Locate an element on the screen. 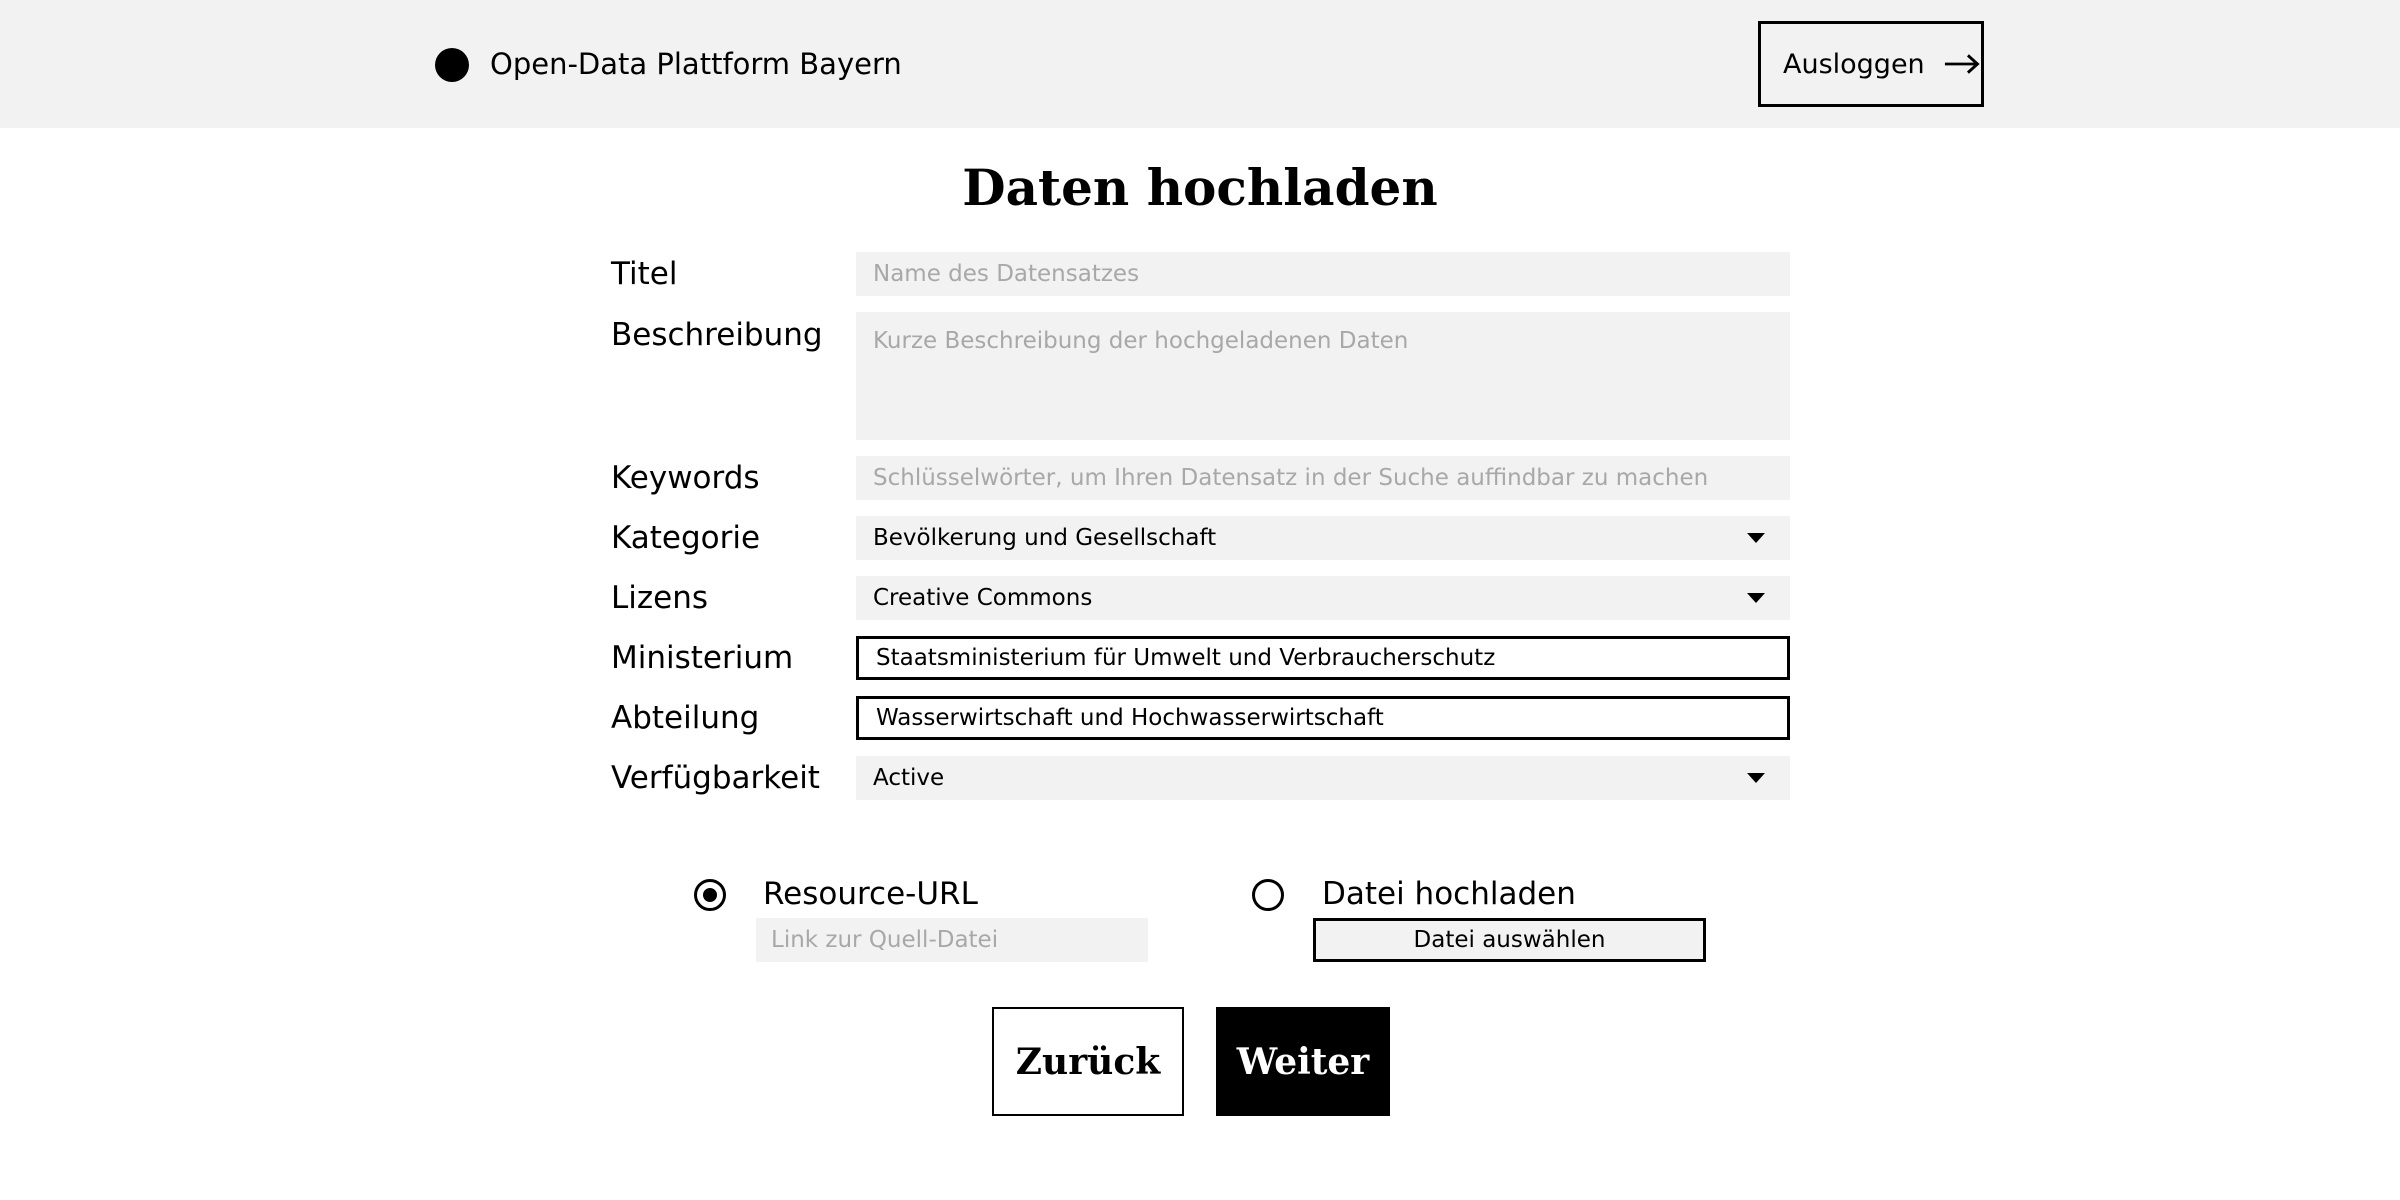 The height and width of the screenshot is (1200, 2400). logout-label: Ausloggen is located at coordinates (1854, 64).